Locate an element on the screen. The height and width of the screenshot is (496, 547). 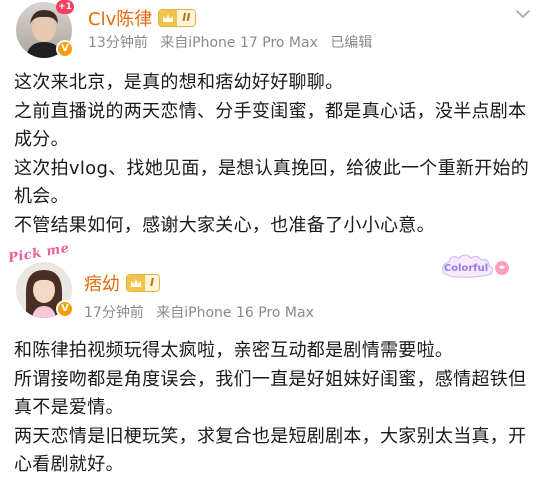
username: 痞幼 is located at coordinates (102, 283).